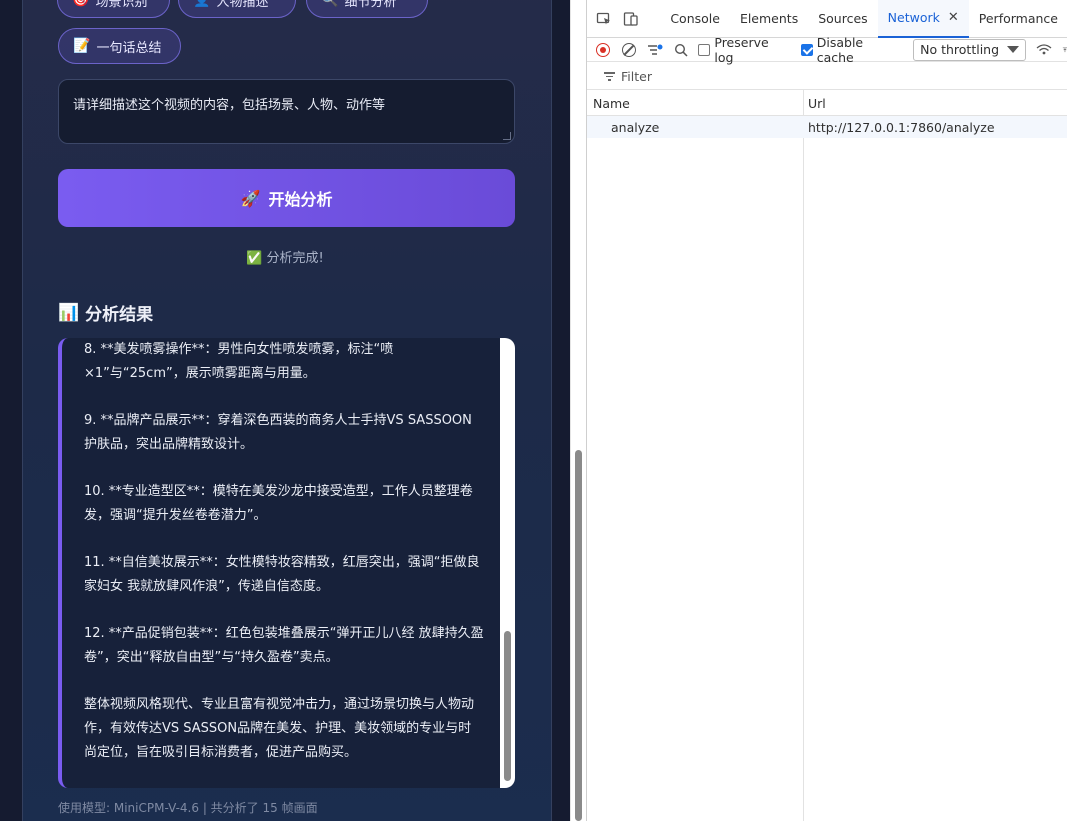 This screenshot has height=821, width=1067. I want to click on network-toolbar: Preserve log Disable cache No throttling, so click(827, 49).